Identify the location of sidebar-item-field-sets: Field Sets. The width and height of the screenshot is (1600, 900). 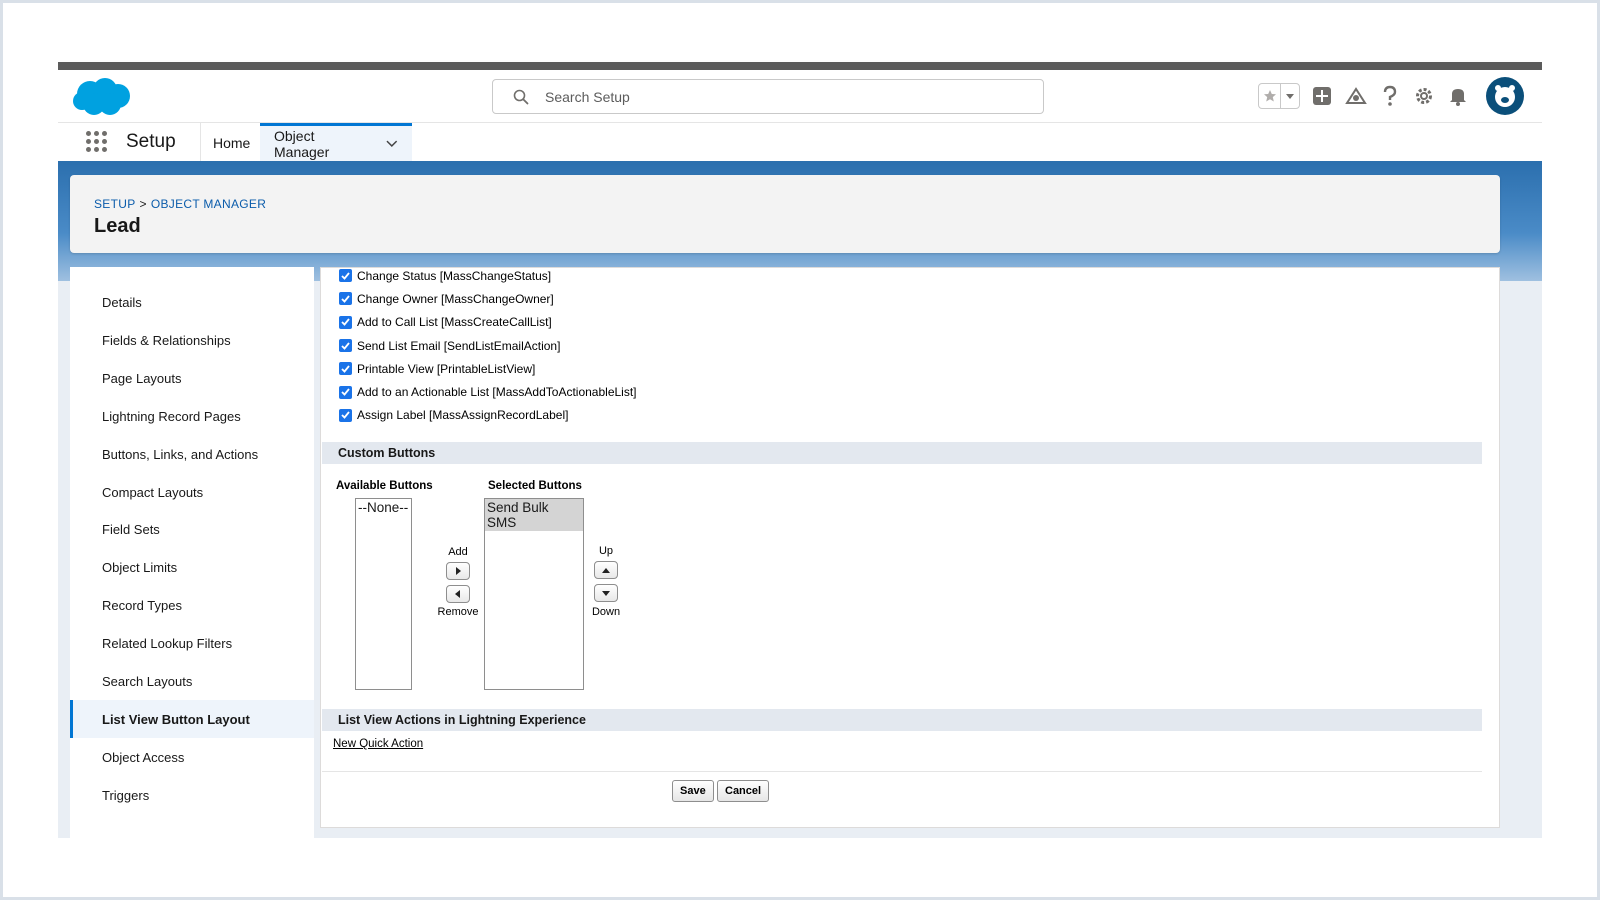
(192, 529).